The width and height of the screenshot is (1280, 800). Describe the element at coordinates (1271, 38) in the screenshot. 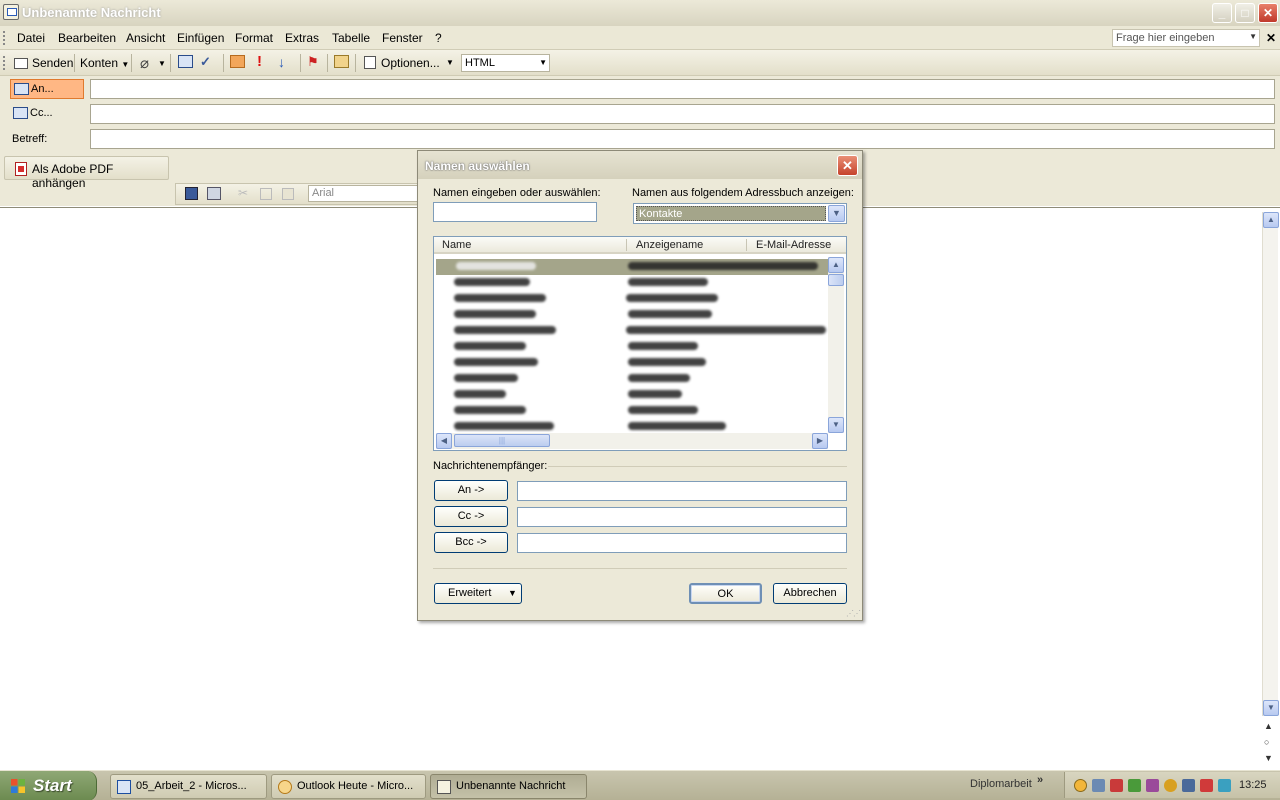

I see `close-document-icon: ✕` at that location.